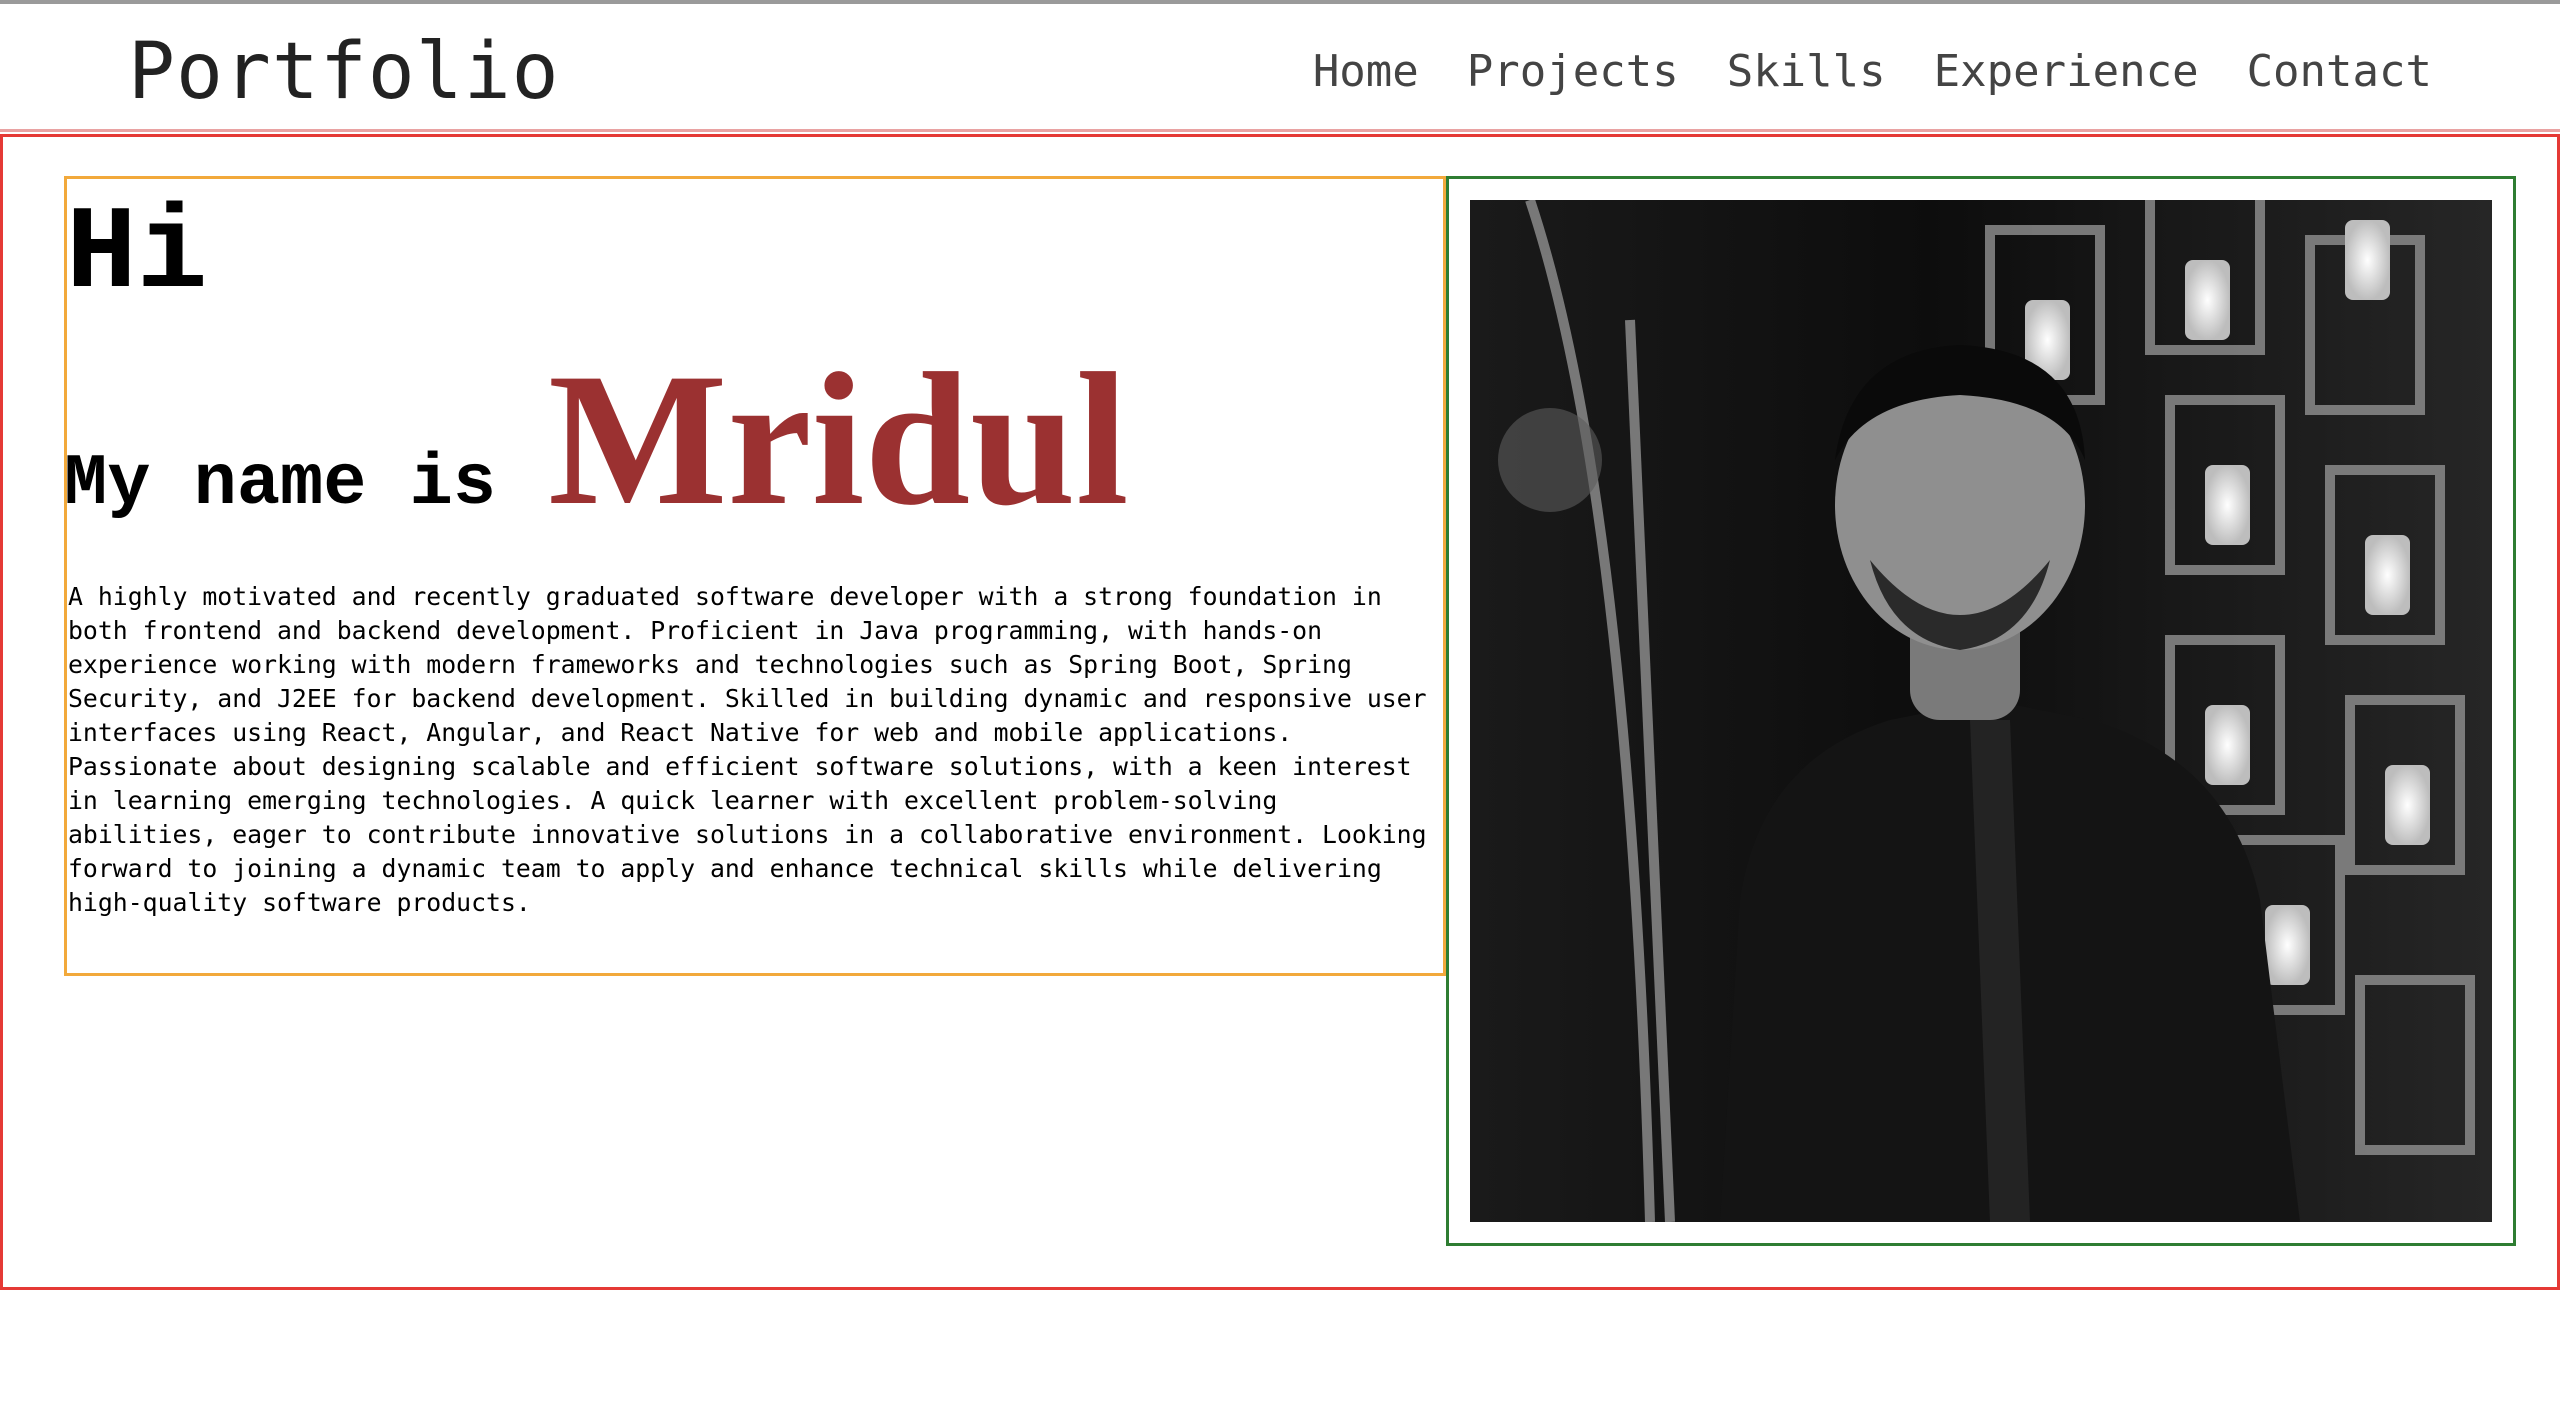  What do you see at coordinates (1366, 72) in the screenshot?
I see `nav-item-home: Home` at bounding box center [1366, 72].